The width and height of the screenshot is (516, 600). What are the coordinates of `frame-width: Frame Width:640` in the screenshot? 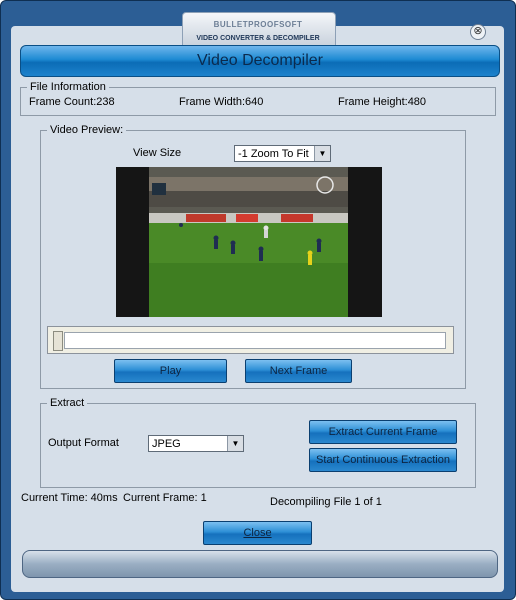 It's located at (221, 102).